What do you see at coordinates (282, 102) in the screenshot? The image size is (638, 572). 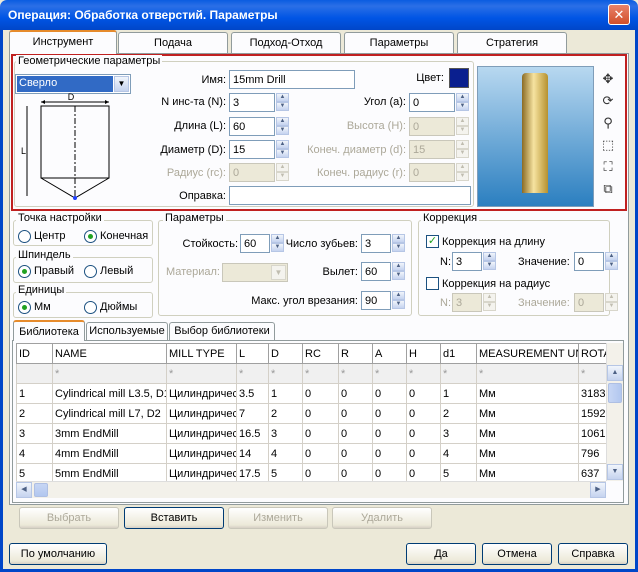 I see `tool-number-spinner: ▲ ▼` at bounding box center [282, 102].